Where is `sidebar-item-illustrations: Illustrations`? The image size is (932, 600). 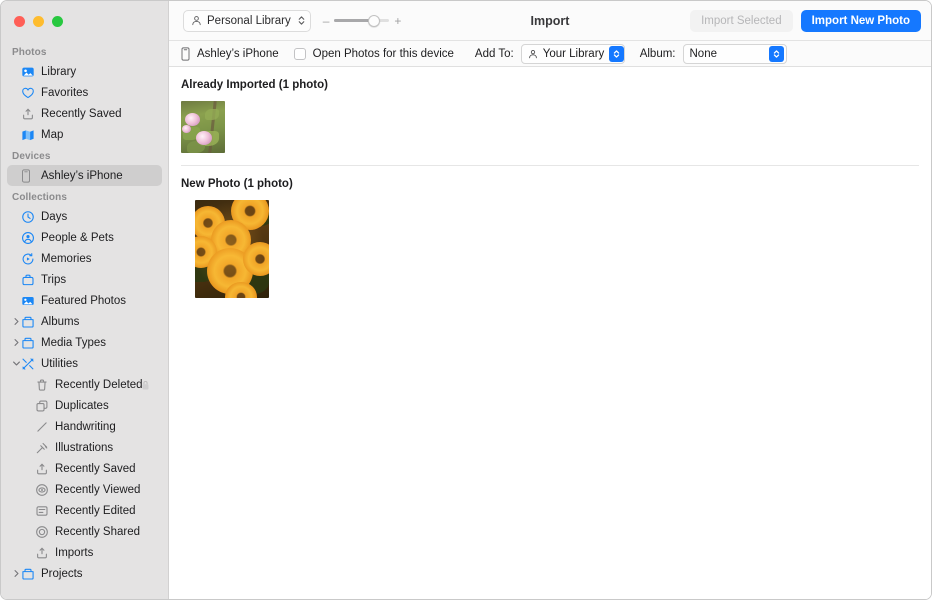 sidebar-item-illustrations: Illustrations is located at coordinates (84, 447).